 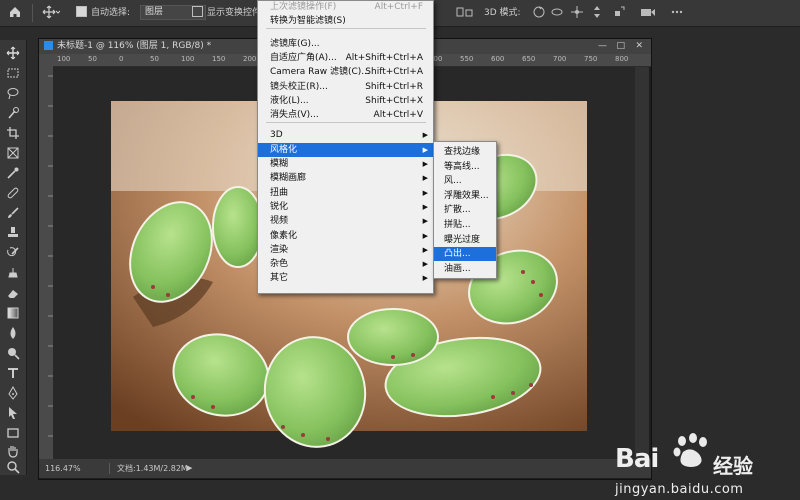 What do you see at coordinates (279, 207) in the screenshot?
I see `menu-item-label: 锐化` at bounding box center [279, 207].